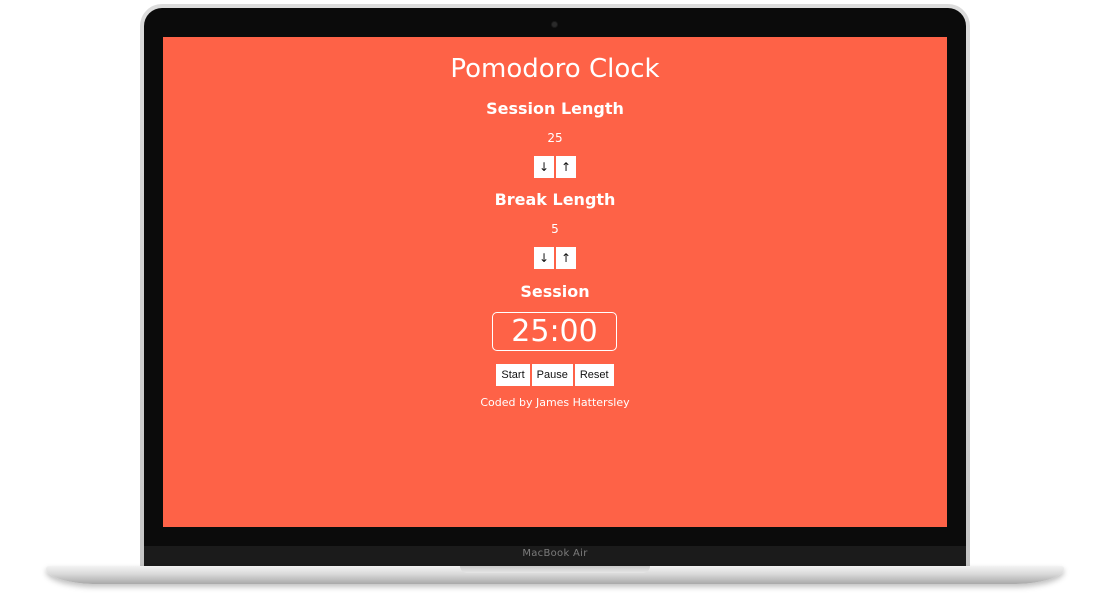  I want to click on session-decrement-button: ↓, so click(544, 167).